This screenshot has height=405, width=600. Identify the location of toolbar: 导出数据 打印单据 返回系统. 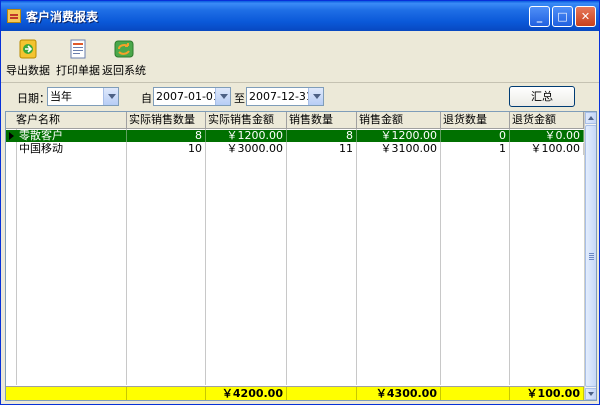
(300, 57).